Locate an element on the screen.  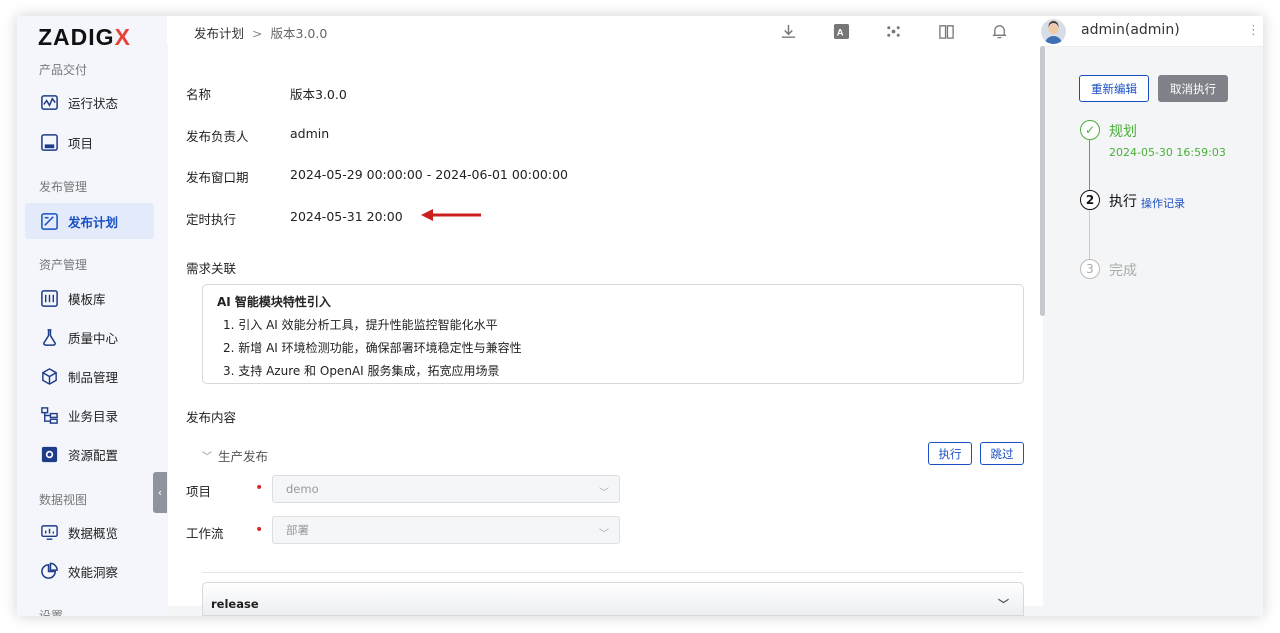
sidebar-item-catalog: 业务目录 is located at coordinates (89, 415).